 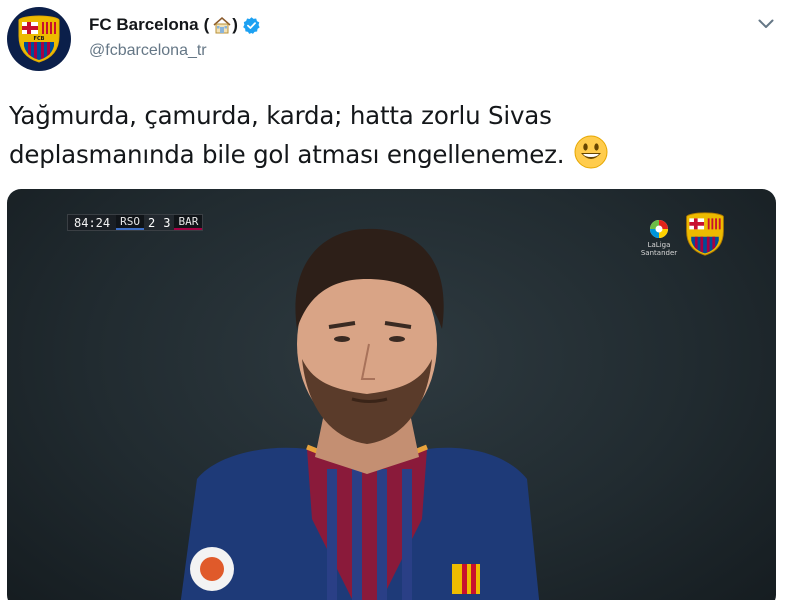 I want to click on avatar: FCB, so click(x=39, y=39).